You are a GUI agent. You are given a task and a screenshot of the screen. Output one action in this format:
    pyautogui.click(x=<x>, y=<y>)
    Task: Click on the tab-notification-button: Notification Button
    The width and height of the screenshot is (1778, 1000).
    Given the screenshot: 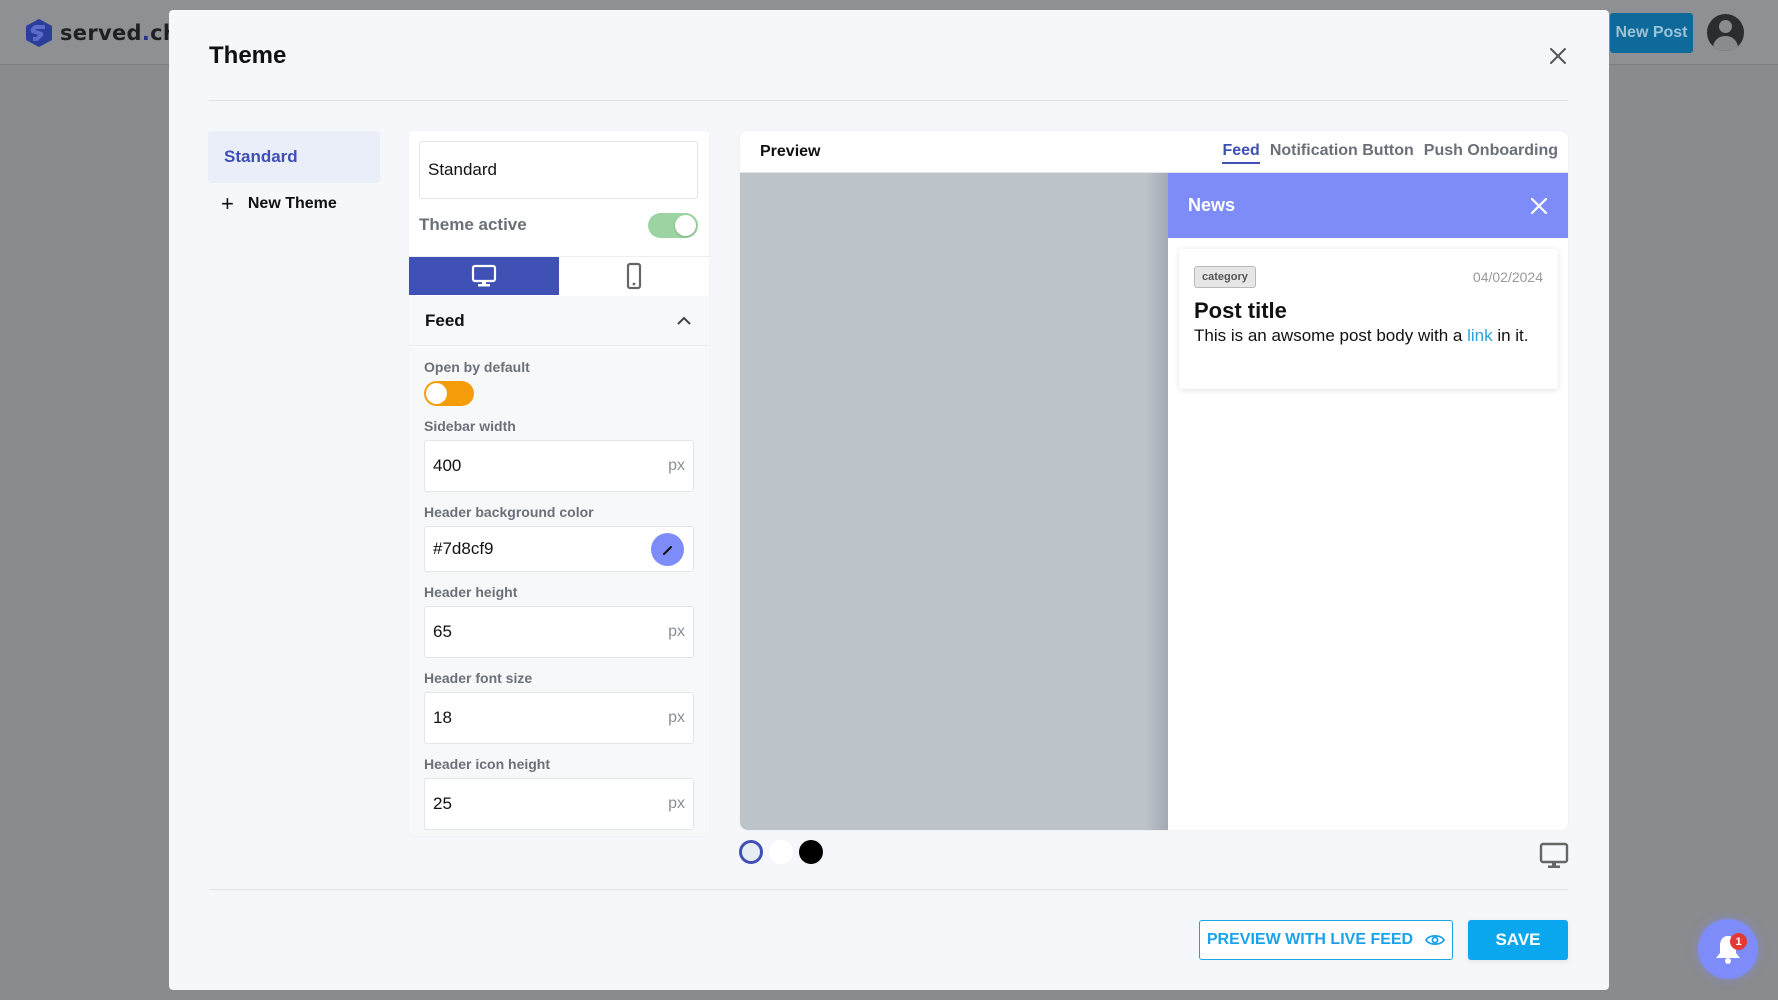 What is the action you would take?
    pyautogui.click(x=1342, y=153)
    